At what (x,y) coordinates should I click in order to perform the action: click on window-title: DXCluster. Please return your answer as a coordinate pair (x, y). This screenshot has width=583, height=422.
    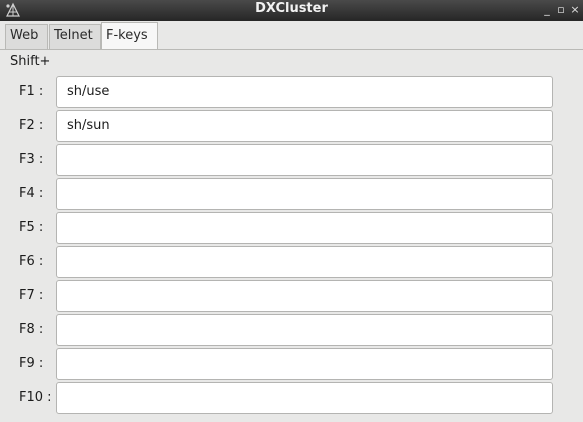
    Looking at the image, I should click on (291, 8).